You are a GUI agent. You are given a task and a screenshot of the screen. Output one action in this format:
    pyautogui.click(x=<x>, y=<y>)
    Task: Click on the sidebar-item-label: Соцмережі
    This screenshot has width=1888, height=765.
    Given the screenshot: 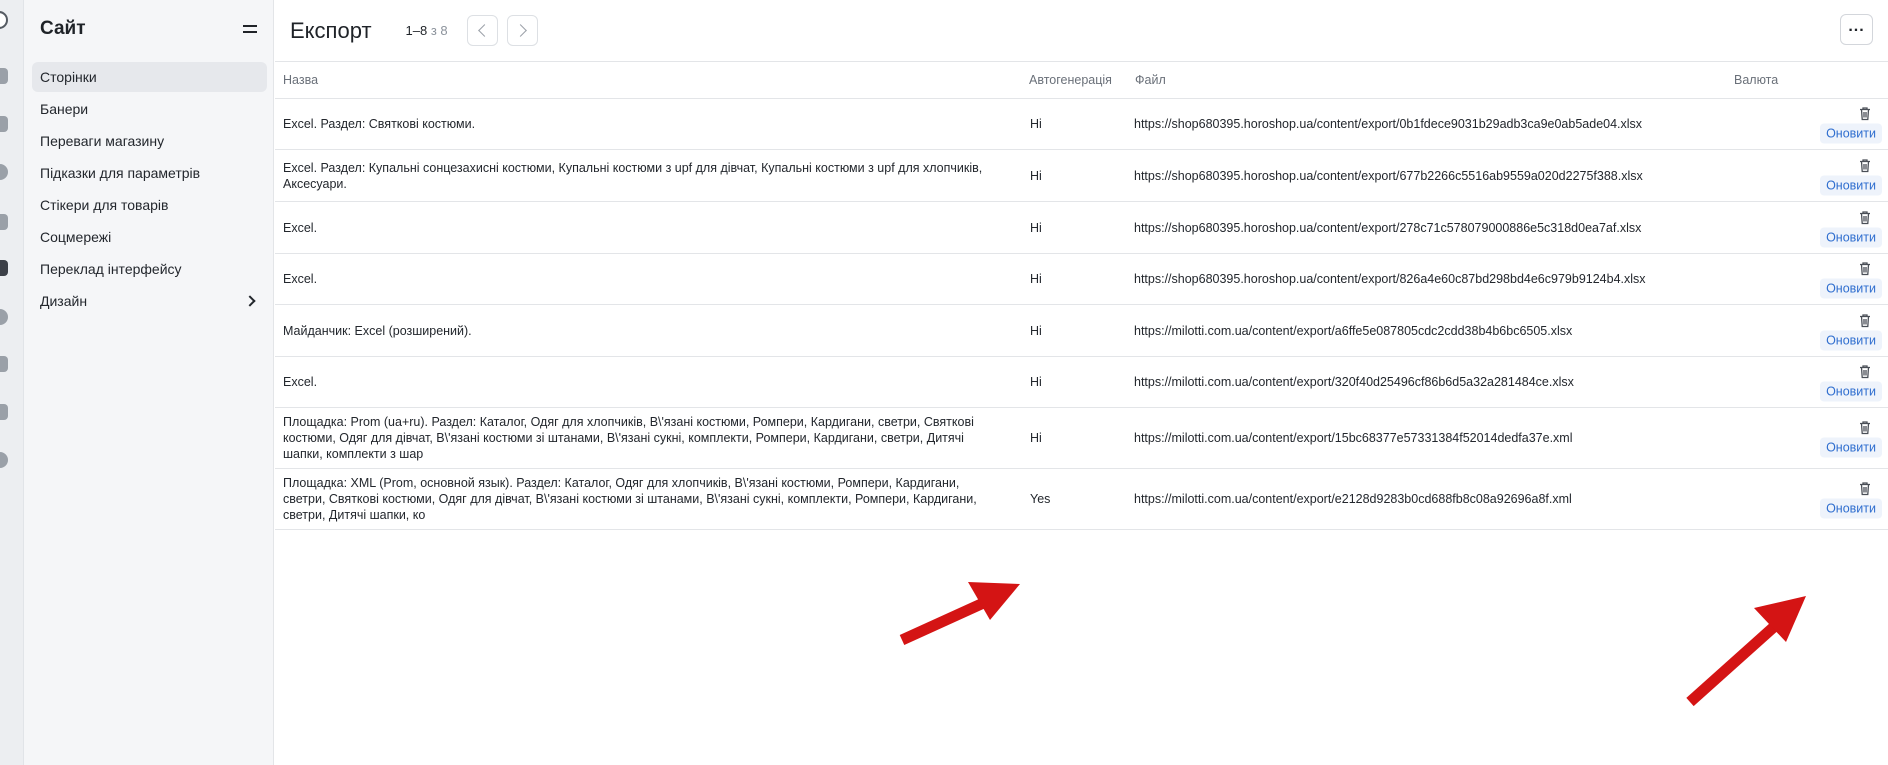 What is the action you would take?
    pyautogui.click(x=76, y=237)
    